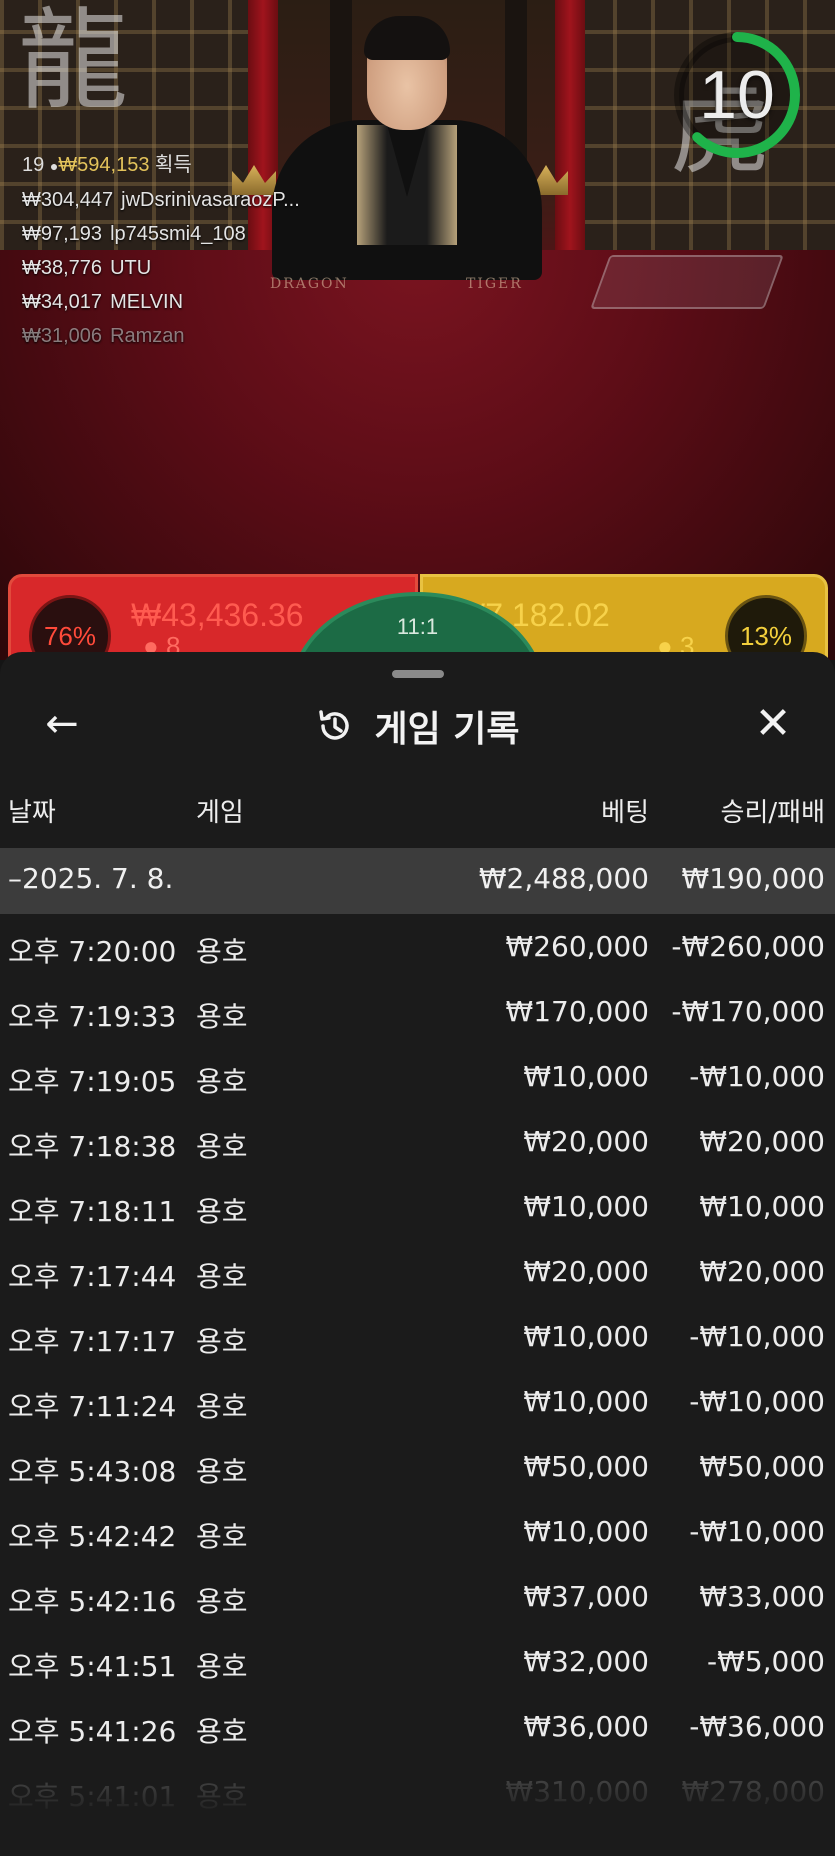  I want to click on table-row: 오후 5:42:42 용호 ₩10,000 -₩10,000, so click(417, 1531).